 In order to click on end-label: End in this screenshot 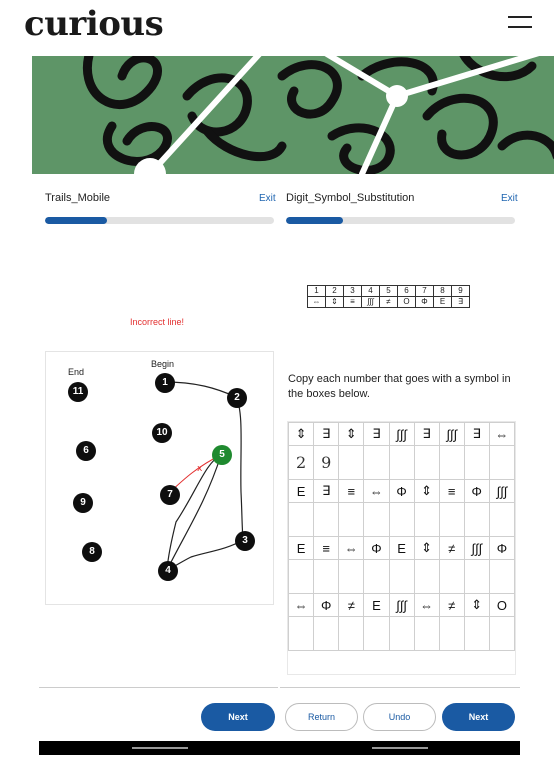, I will do `click(76, 372)`.